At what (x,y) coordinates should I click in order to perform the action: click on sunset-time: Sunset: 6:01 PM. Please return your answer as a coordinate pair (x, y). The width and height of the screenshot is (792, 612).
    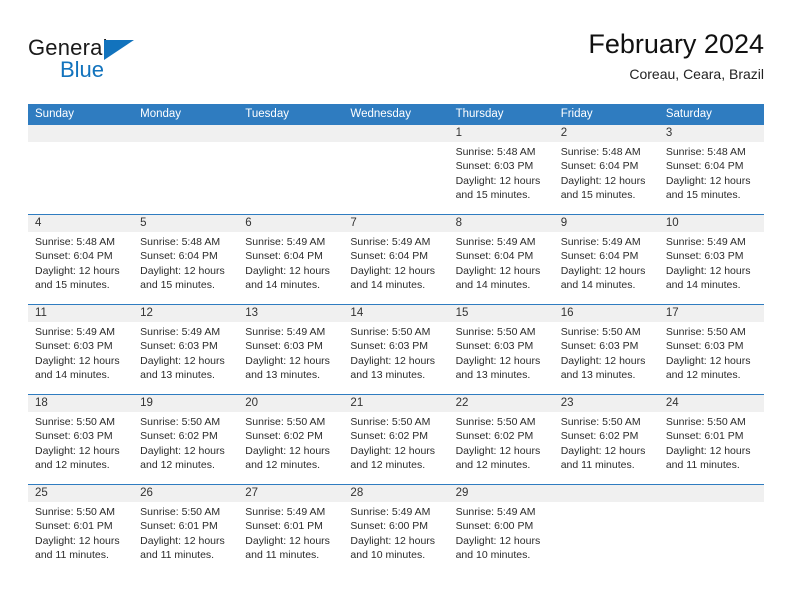
    Looking at the image, I should click on (284, 526).